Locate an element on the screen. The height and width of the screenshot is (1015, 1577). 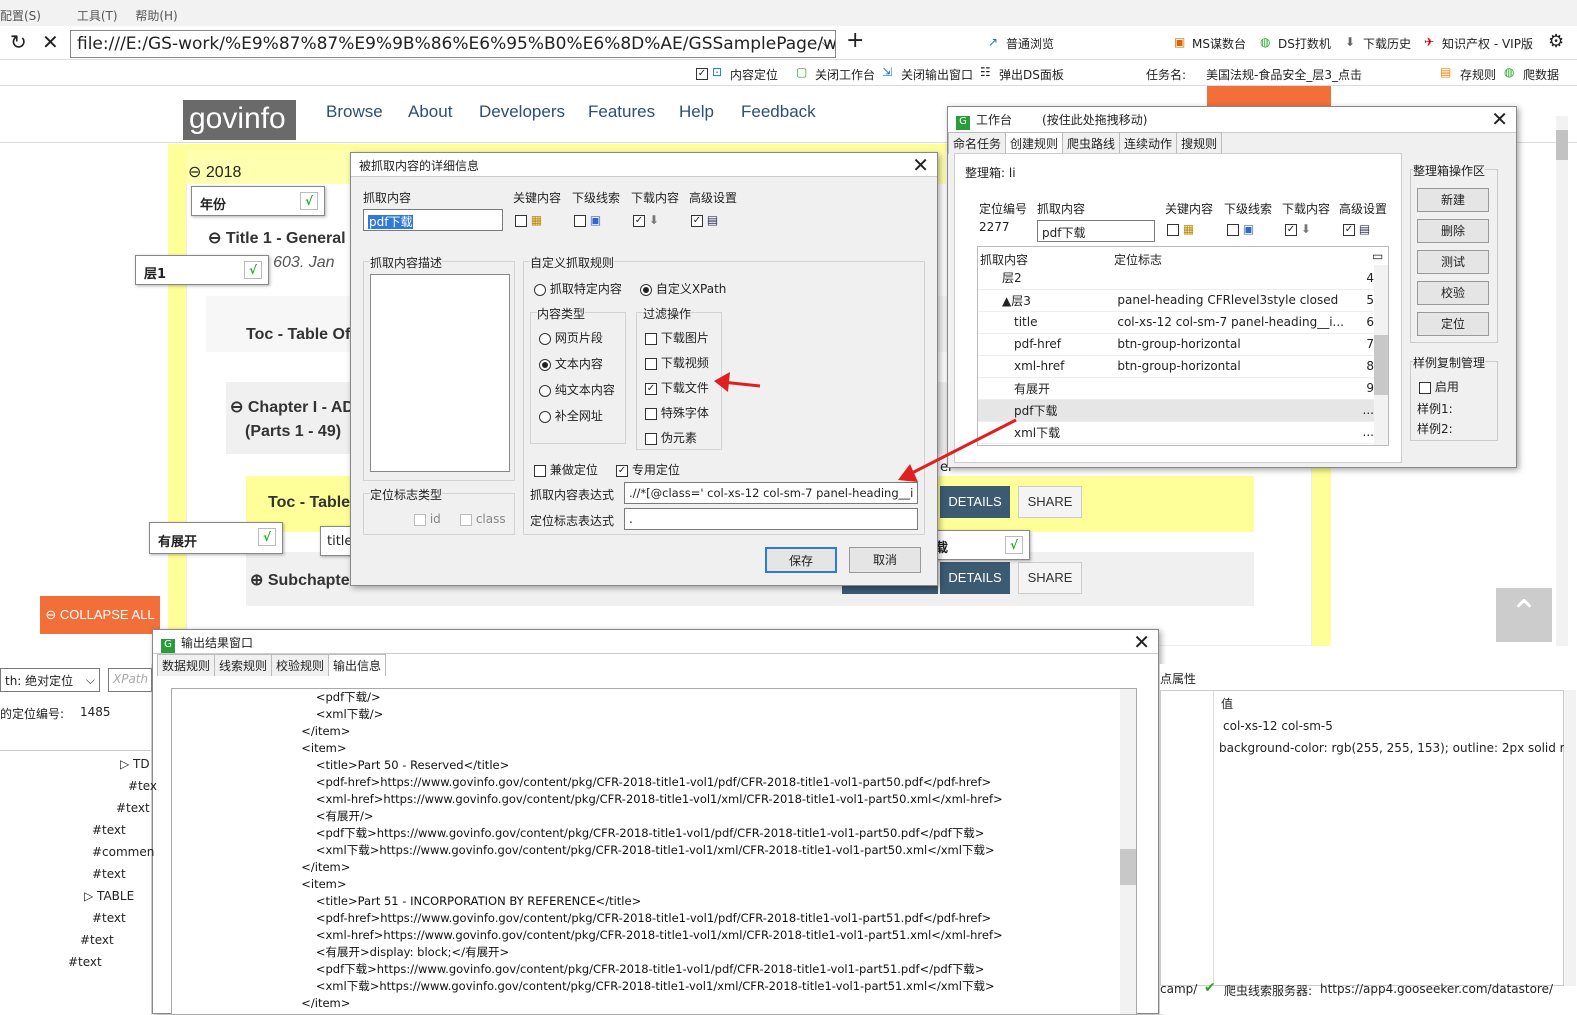
nav-feedback: Feedback is located at coordinates (778, 112).